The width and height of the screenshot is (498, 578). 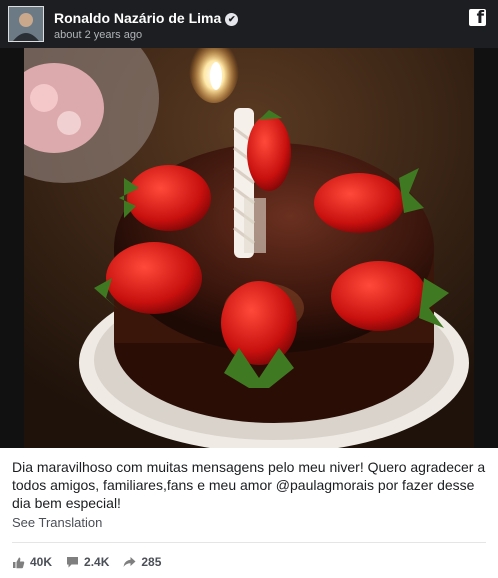 I want to click on author-name: Ronaldo Nazário de Lima ✔, so click(x=146, y=18).